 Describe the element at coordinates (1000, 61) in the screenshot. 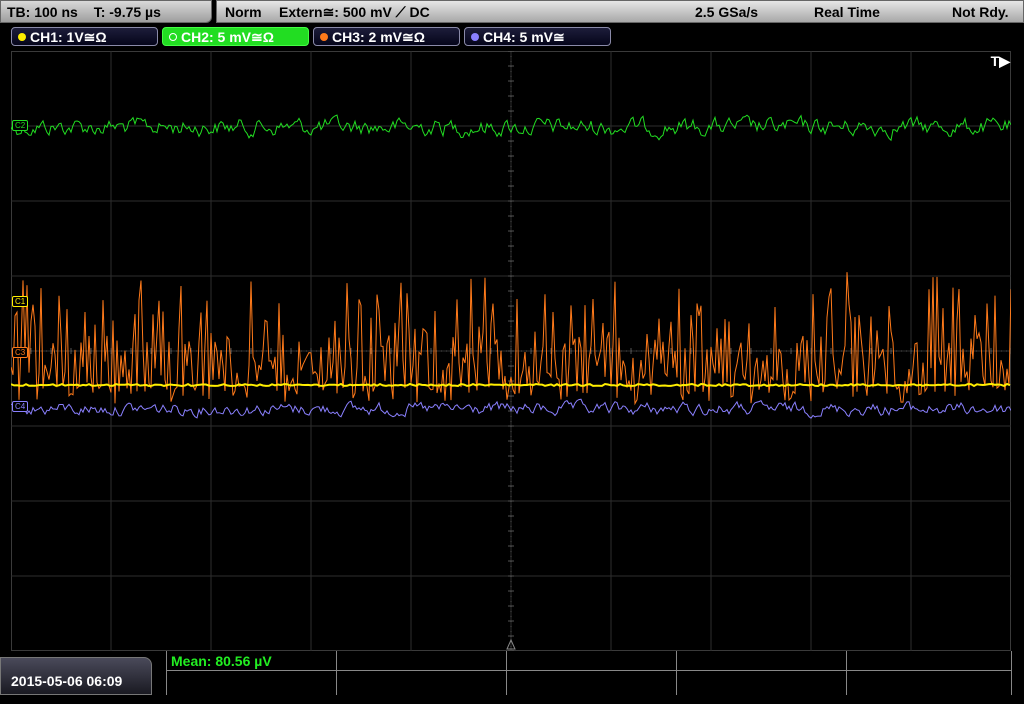

I see `trigger-position-marker: T▶` at that location.